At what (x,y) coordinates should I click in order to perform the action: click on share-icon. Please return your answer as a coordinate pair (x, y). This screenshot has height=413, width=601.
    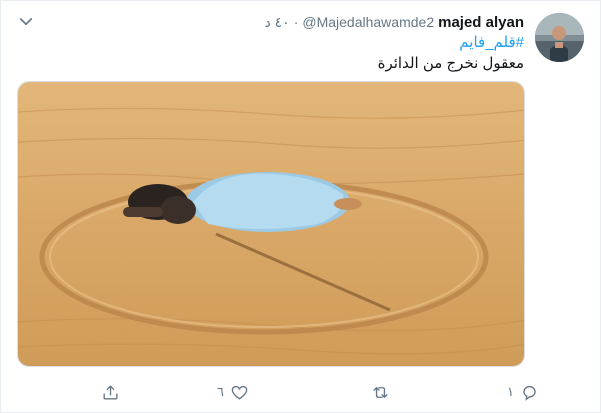
    Looking at the image, I should click on (110, 392).